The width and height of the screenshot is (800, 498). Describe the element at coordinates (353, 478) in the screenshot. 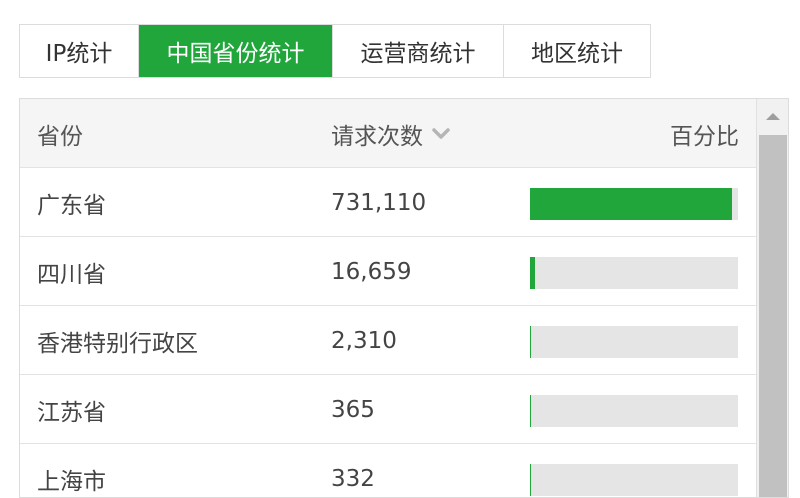

I see `row-requests: 332` at that location.